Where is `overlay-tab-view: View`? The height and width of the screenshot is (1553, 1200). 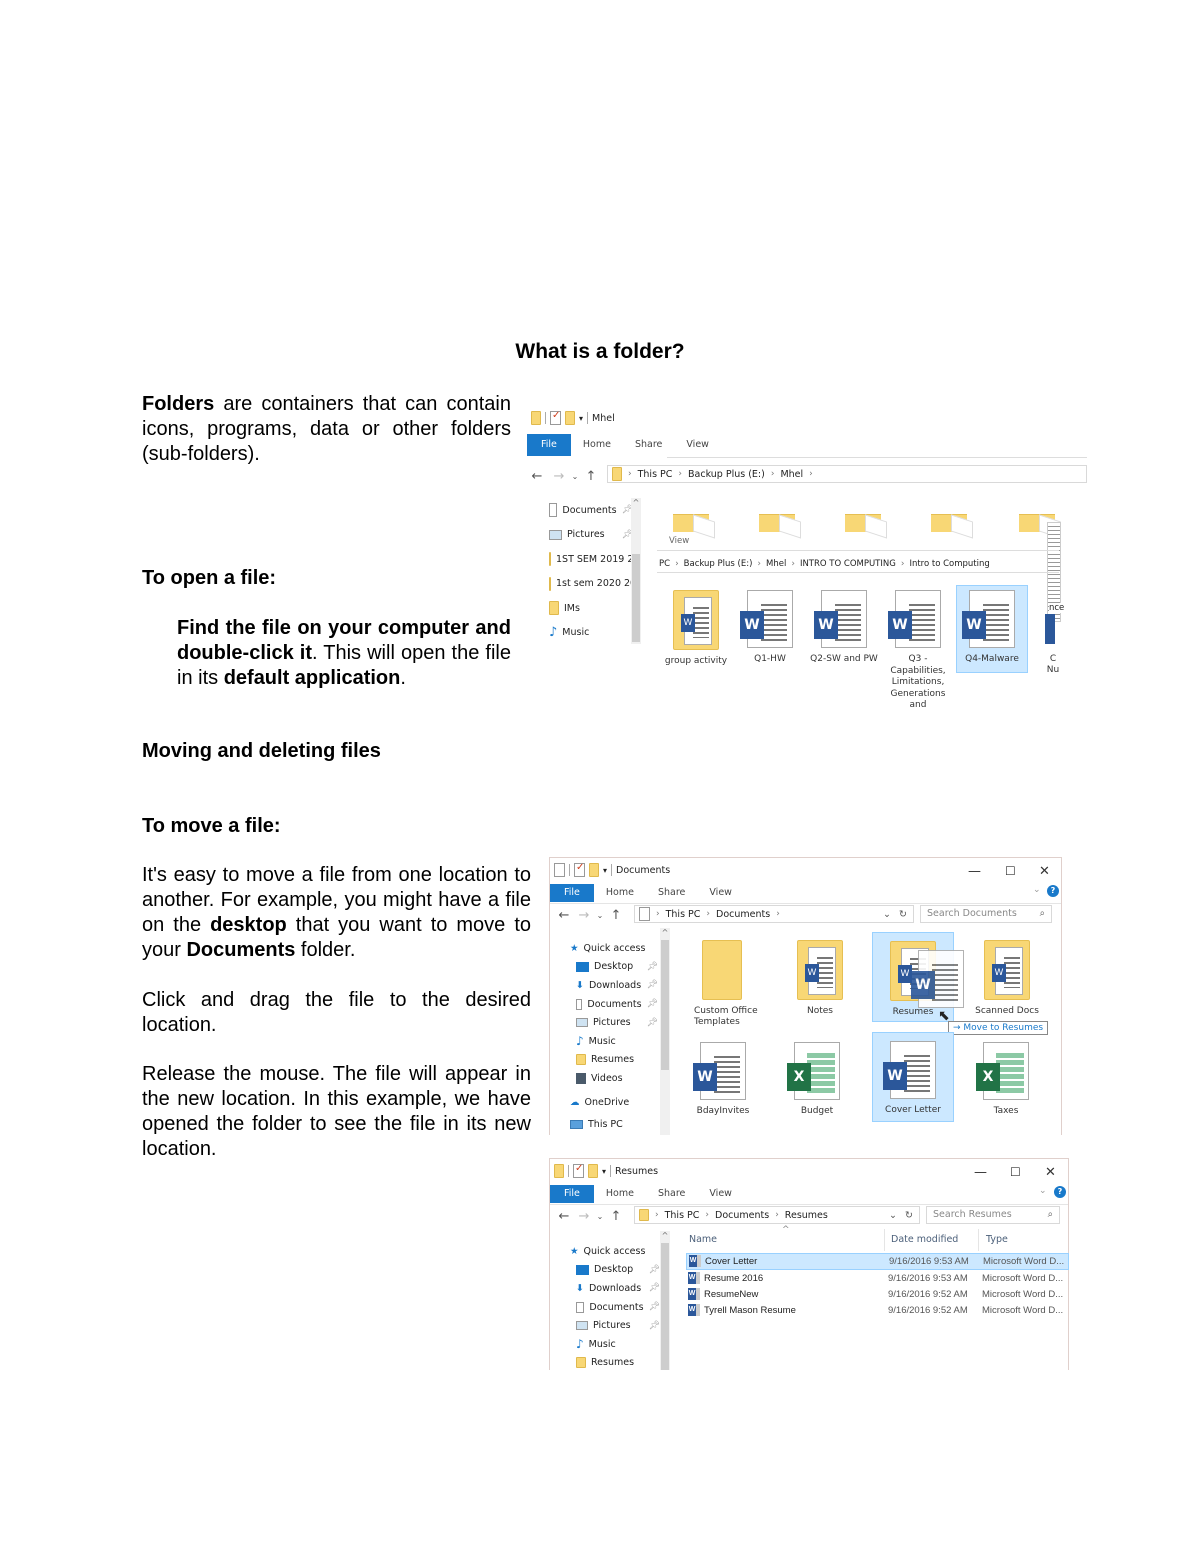 overlay-tab-view: View is located at coordinates (679, 541).